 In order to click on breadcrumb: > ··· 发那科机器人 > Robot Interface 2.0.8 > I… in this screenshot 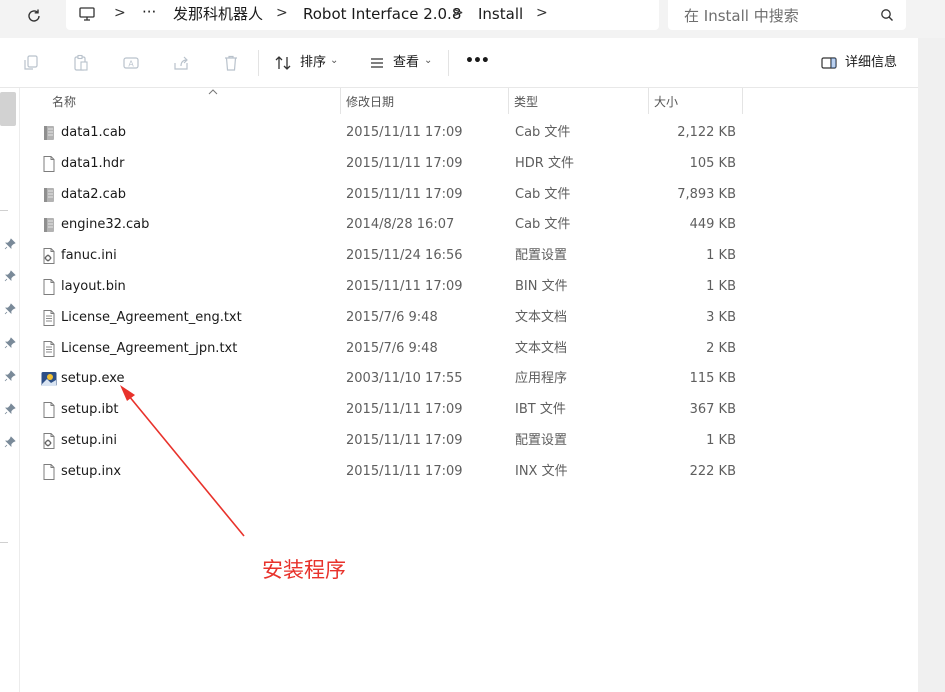, I will do `click(362, 15)`.